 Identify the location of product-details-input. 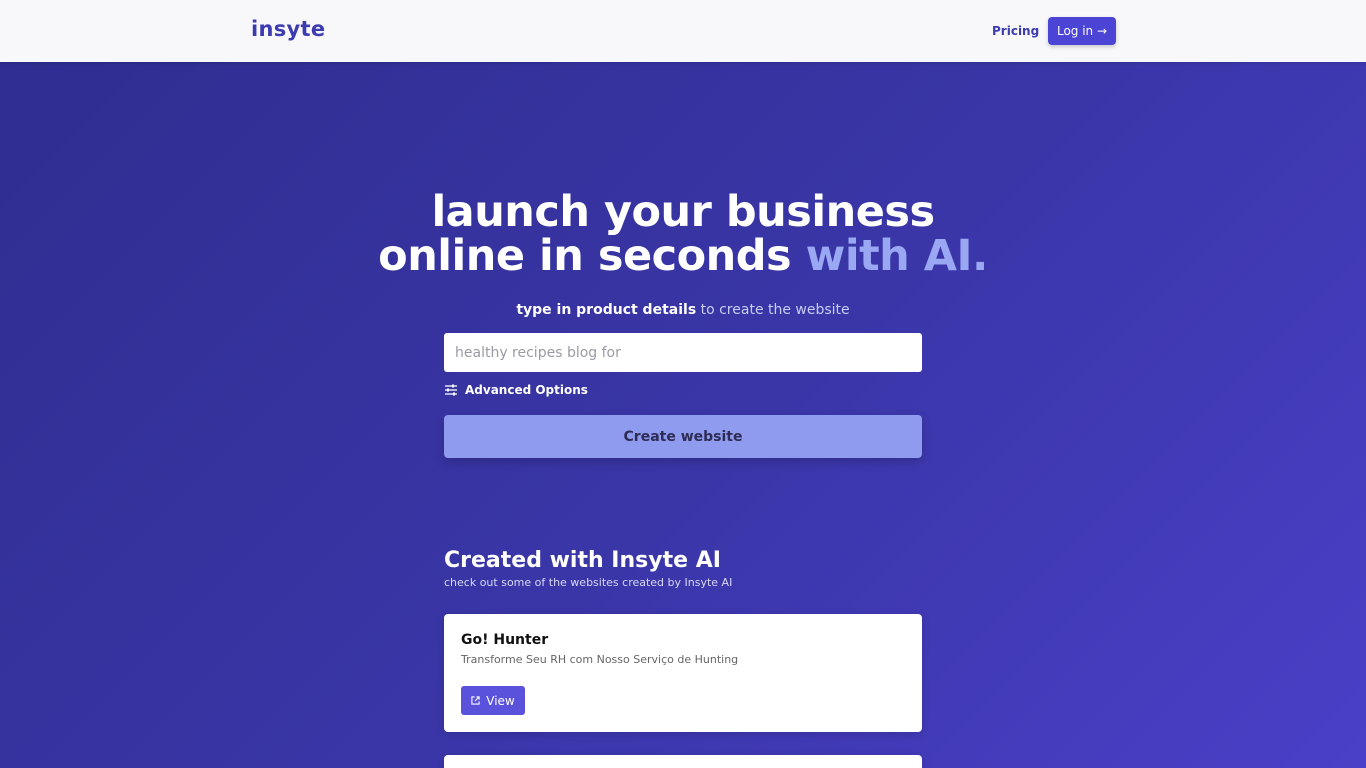
(683, 352).